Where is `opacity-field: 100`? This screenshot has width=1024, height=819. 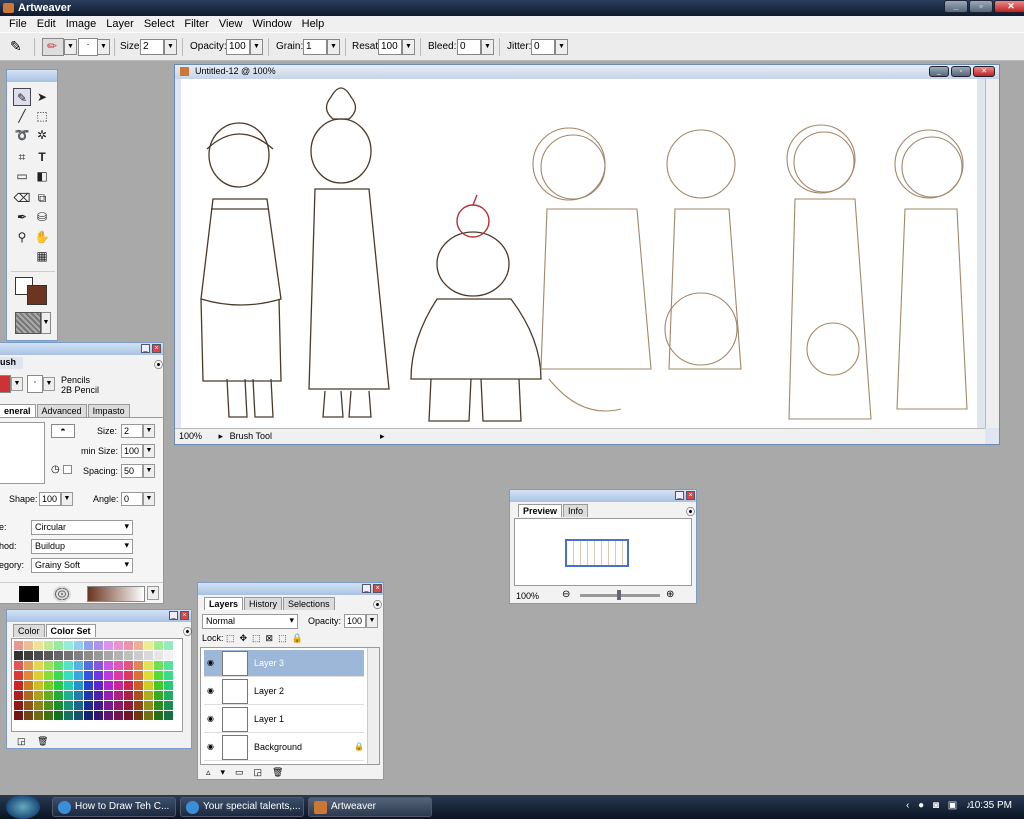 opacity-field: 100 is located at coordinates (238, 47).